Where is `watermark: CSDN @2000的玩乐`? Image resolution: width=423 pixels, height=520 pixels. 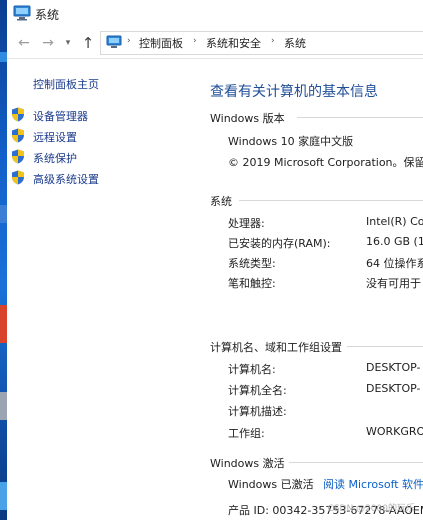
watermark: CSDN @2000的玩乐 is located at coordinates (371, 509).